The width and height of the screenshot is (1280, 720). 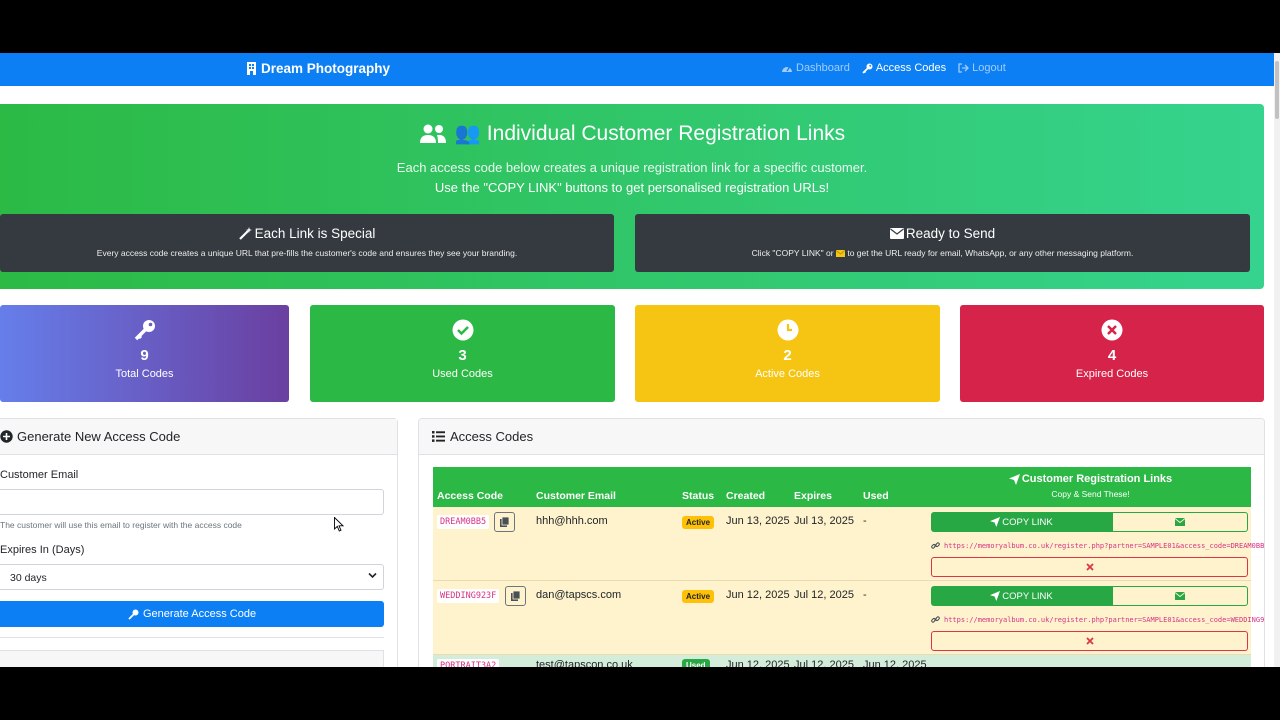 What do you see at coordinates (841, 437) in the screenshot?
I see `access-codes-header: Access Codes` at bounding box center [841, 437].